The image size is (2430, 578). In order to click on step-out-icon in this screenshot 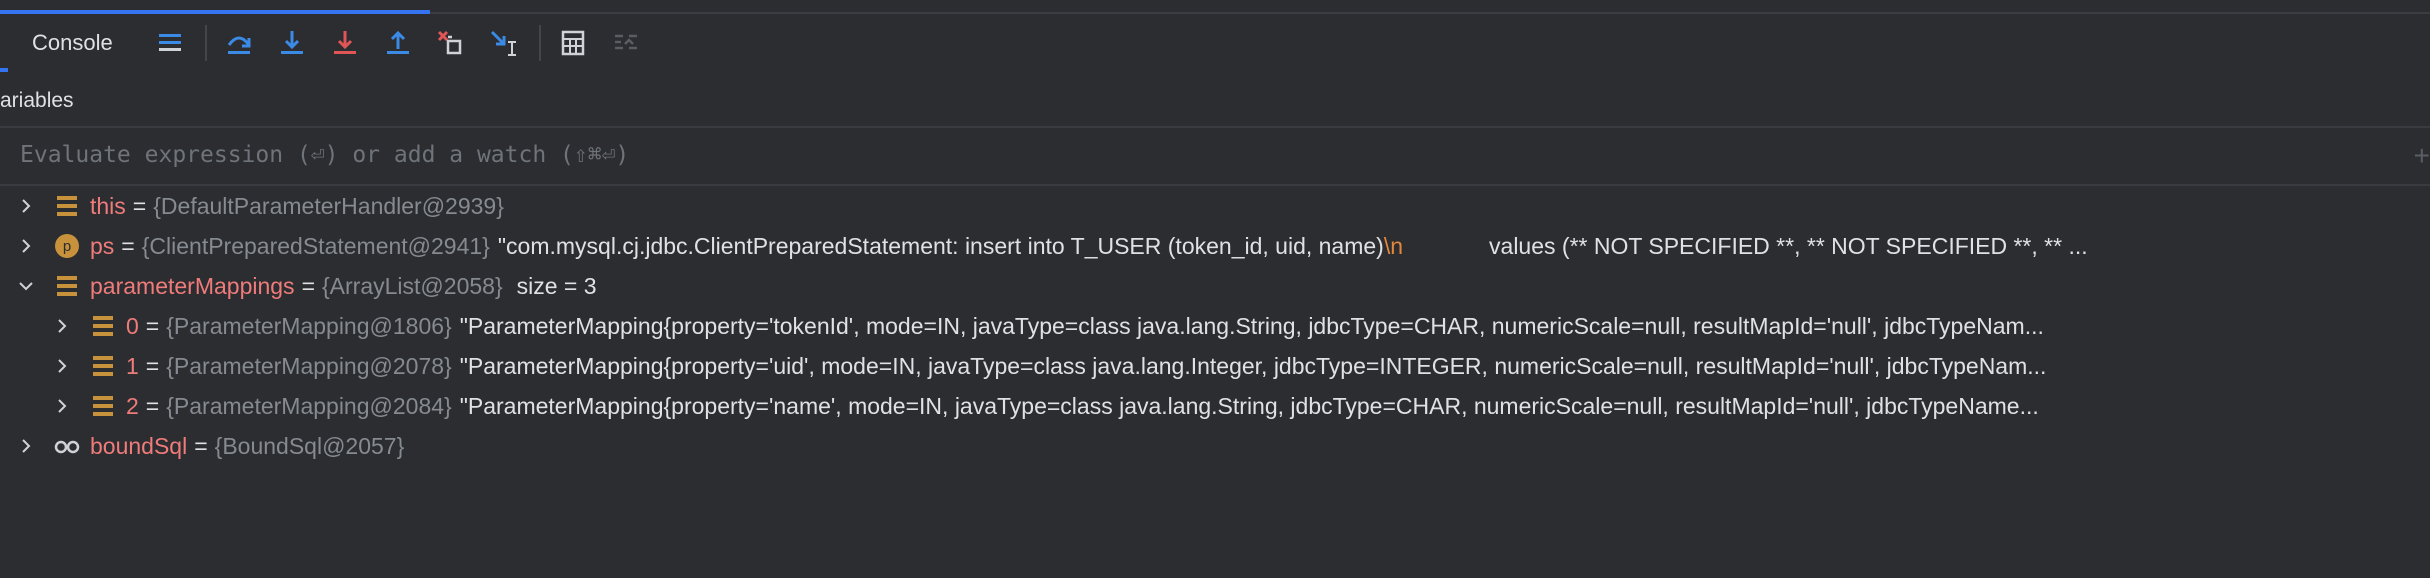, I will do `click(398, 43)`.